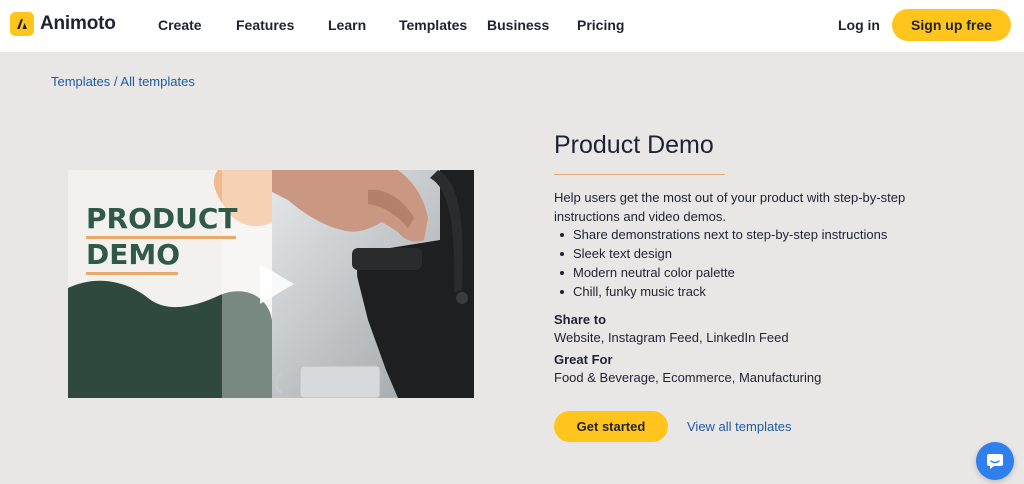 This screenshot has width=1024, height=484. I want to click on breadcrumb-templates: Templates, so click(80, 81).